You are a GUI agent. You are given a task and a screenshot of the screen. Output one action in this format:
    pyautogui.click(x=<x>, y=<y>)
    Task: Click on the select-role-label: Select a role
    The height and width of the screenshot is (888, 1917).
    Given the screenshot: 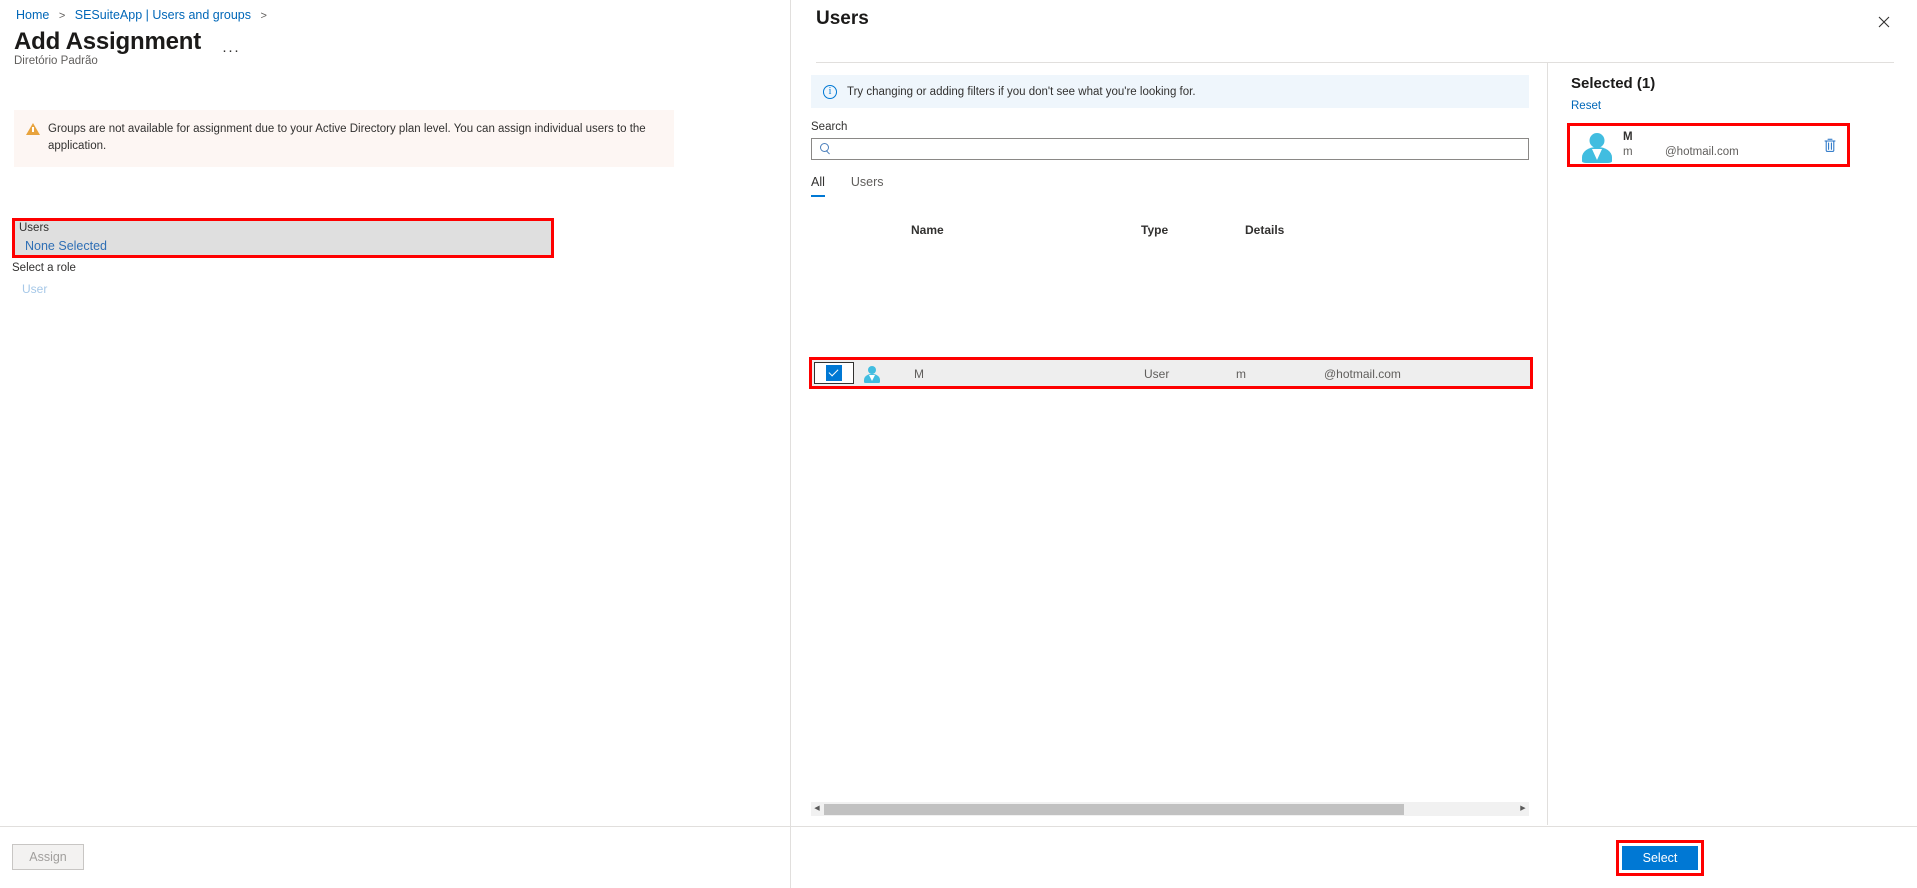 What is the action you would take?
    pyautogui.click(x=44, y=268)
    